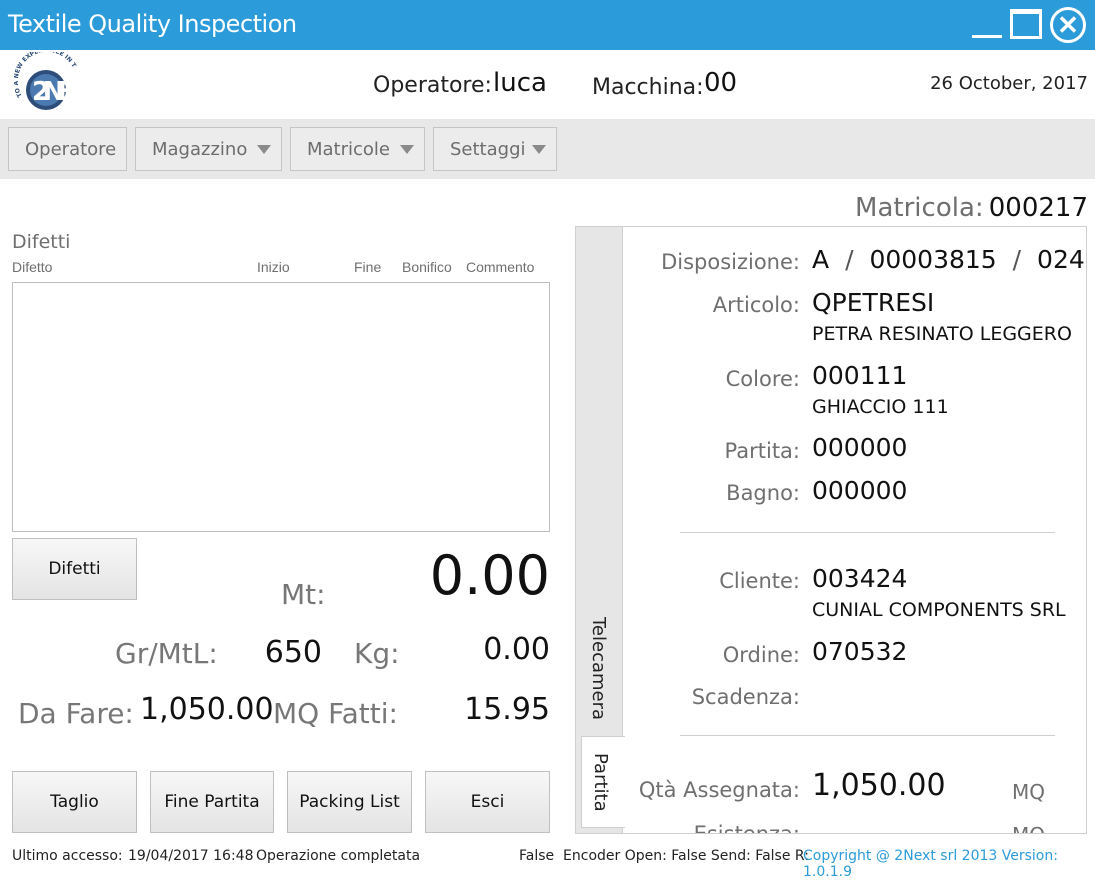  Describe the element at coordinates (520, 83) in the screenshot. I see `operatore-value: luca` at that location.